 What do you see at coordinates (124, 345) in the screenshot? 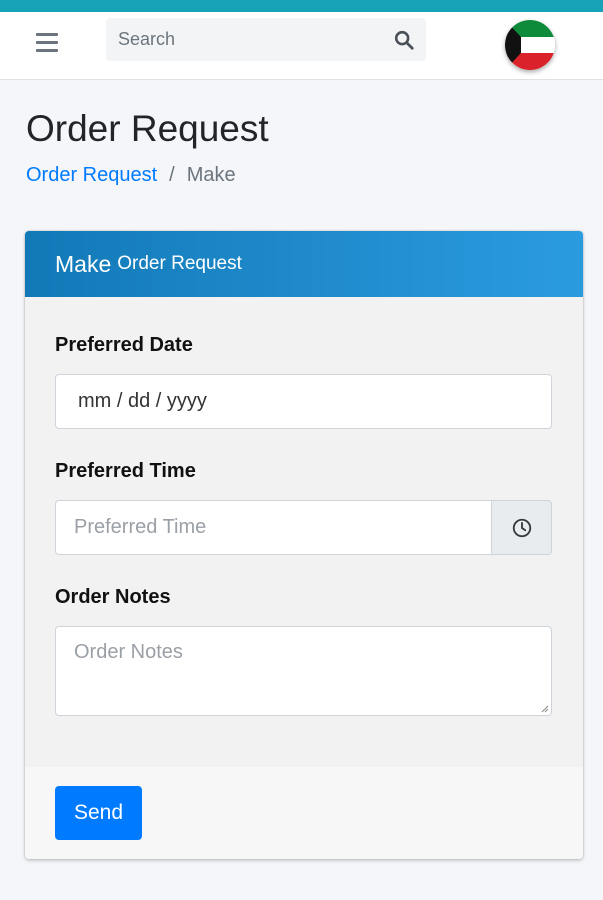
I see `preferred-date-label: Preferred Date` at bounding box center [124, 345].